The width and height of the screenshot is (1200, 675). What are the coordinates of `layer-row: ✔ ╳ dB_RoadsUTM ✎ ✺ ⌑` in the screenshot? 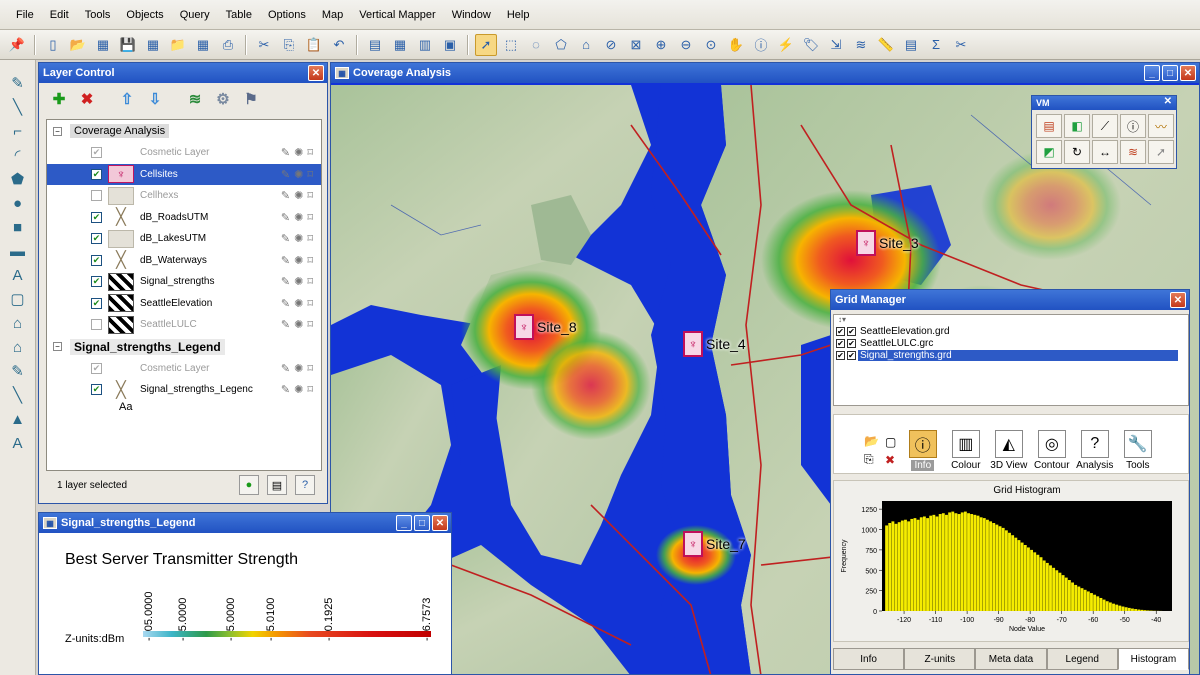 It's located at (184, 218).